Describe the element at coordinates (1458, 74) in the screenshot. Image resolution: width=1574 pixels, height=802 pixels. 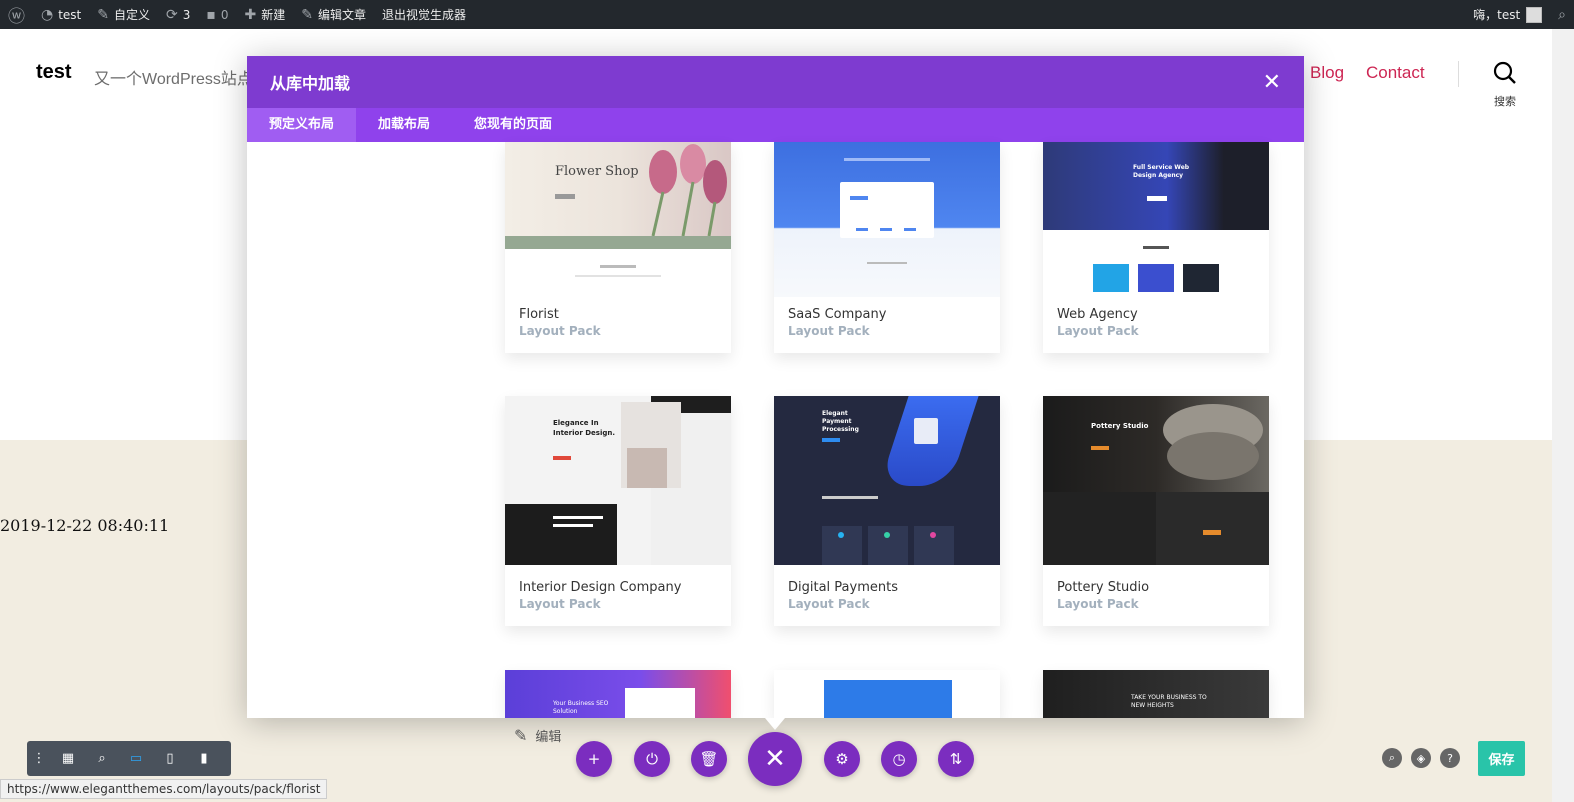
I see `nav-divider` at that location.